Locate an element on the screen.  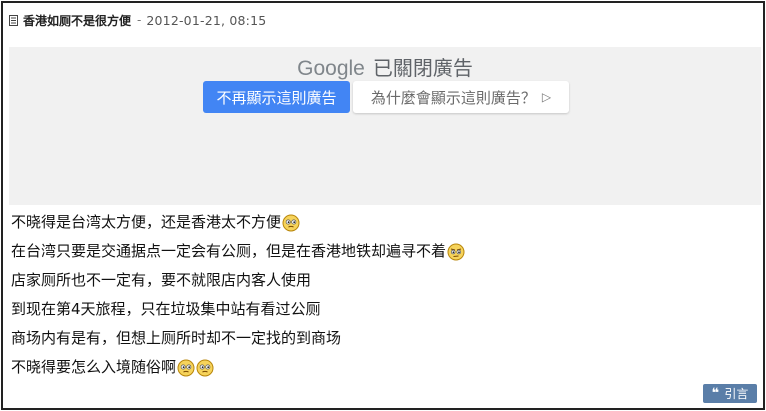
ad-closed-notice: Google 已關閉廣告 is located at coordinates (385, 66).